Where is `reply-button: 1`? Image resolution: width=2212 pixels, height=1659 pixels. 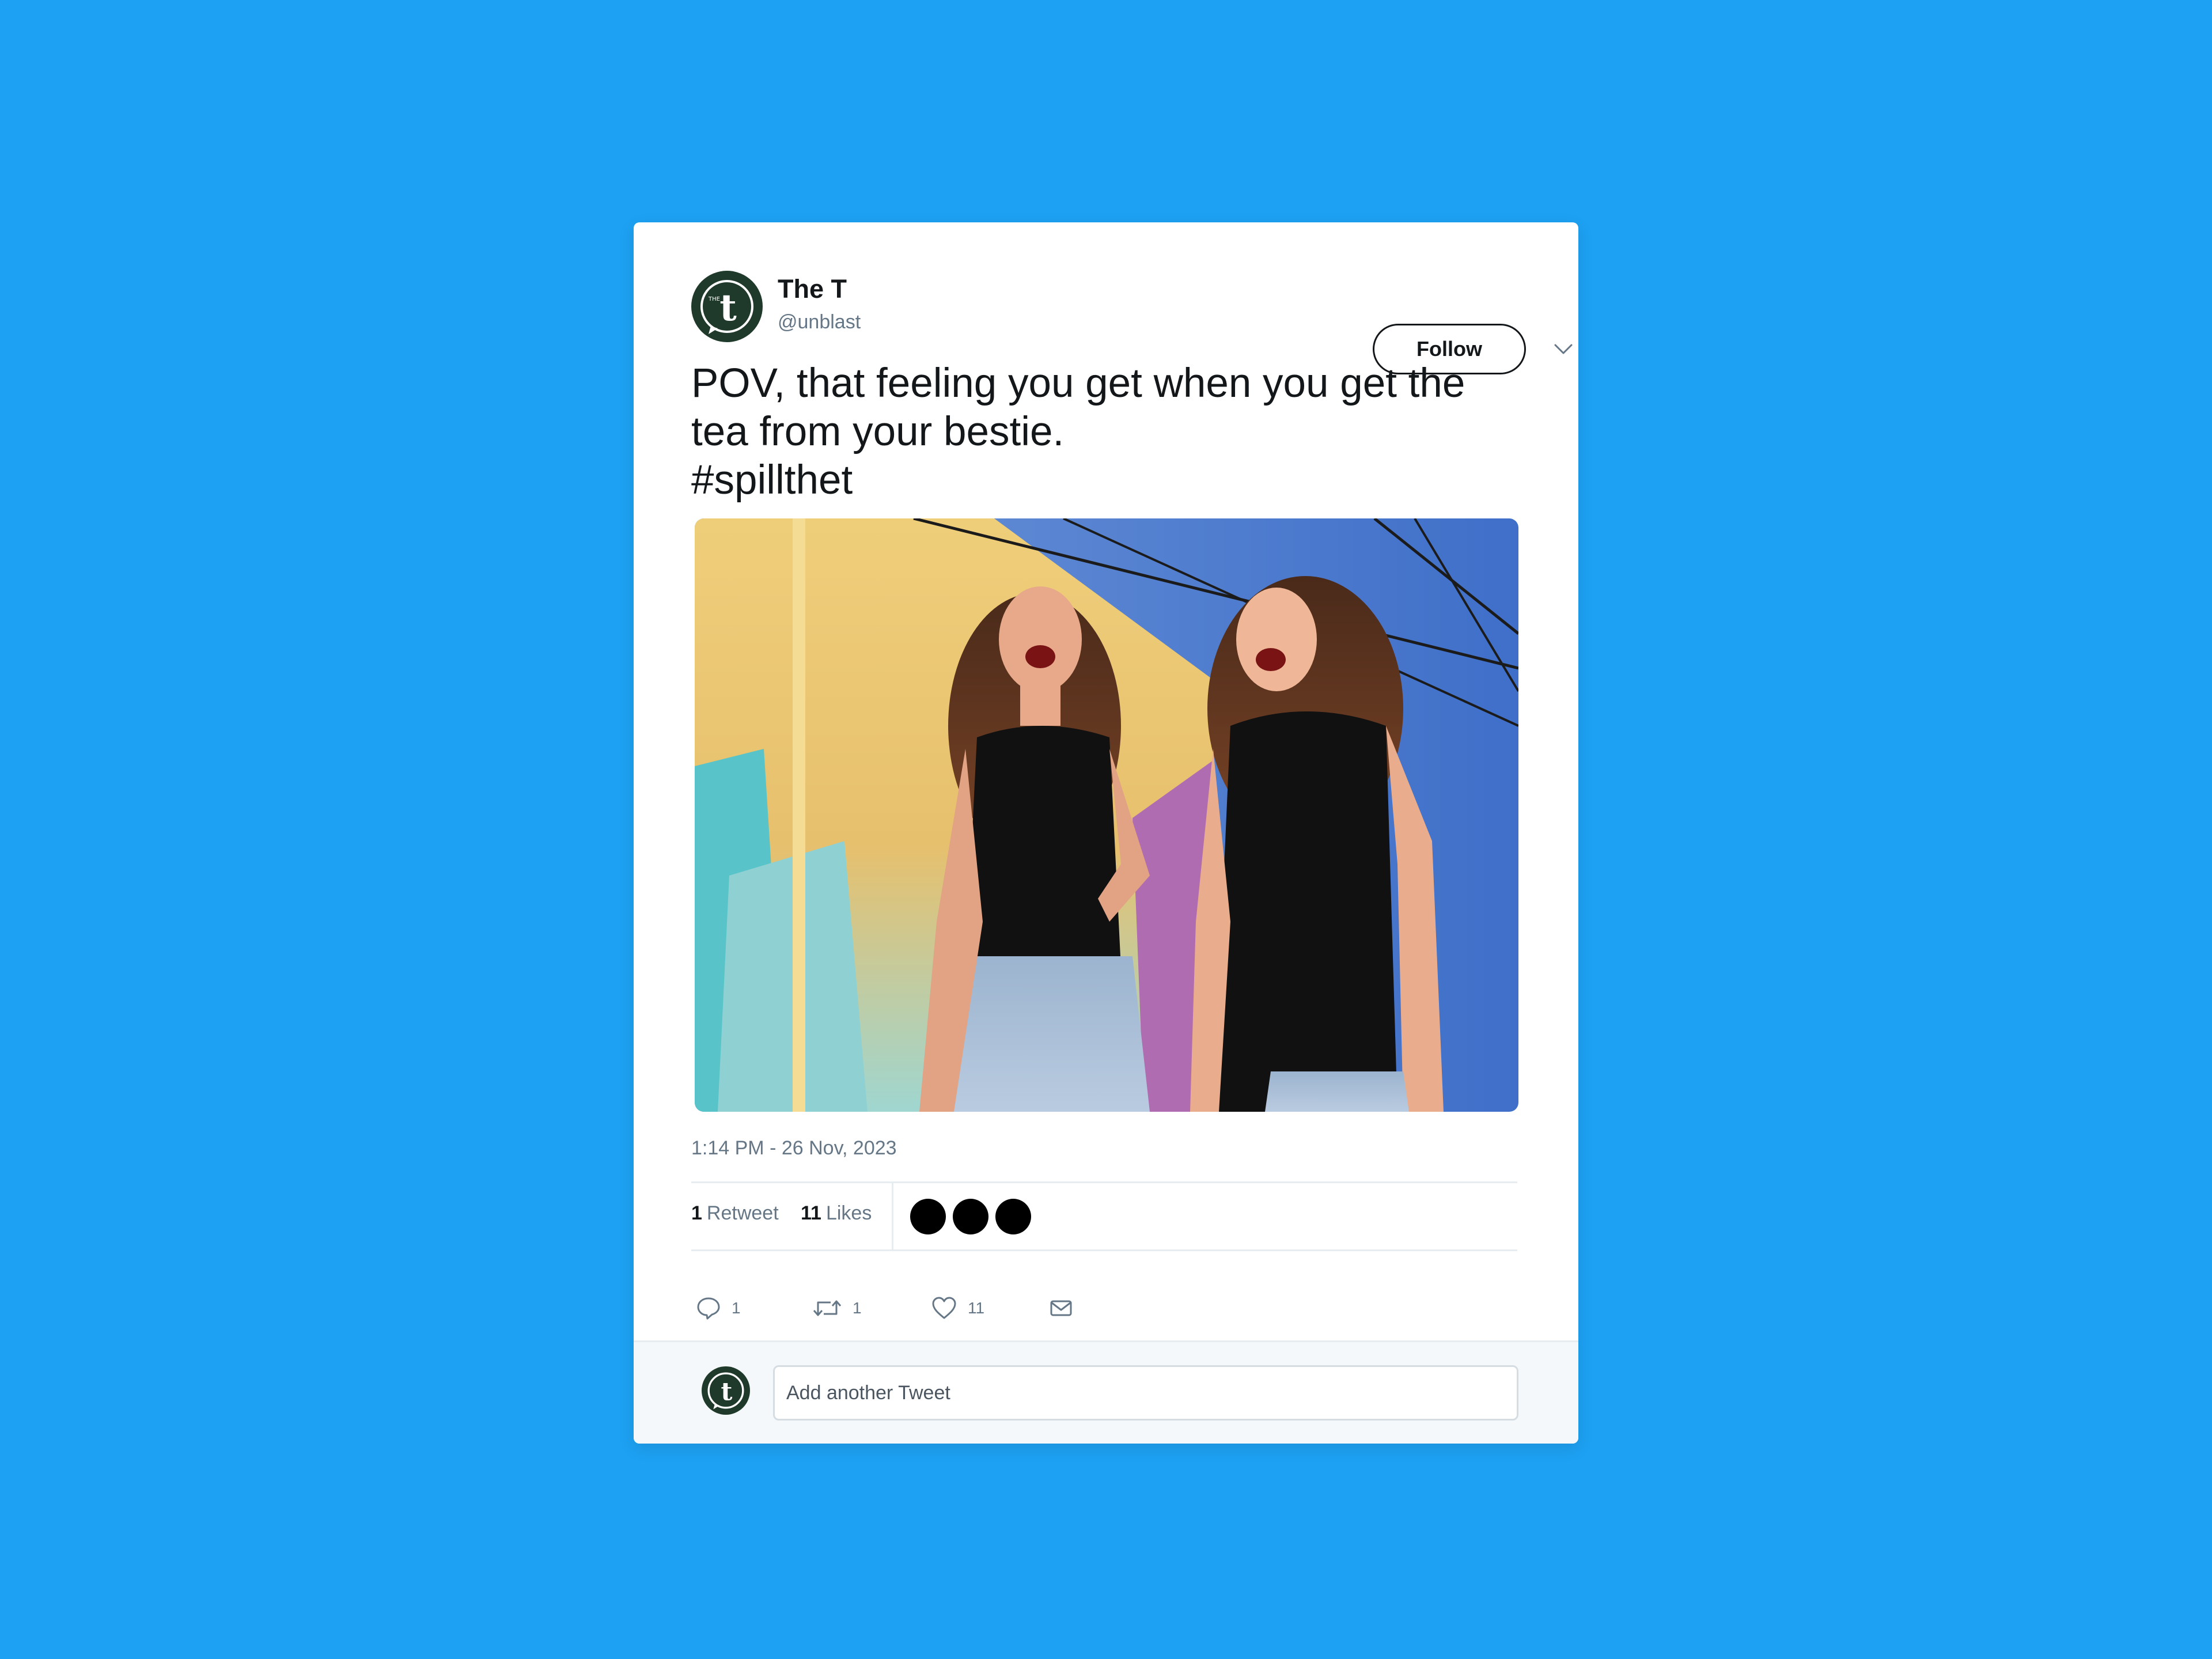
reply-button: 1 is located at coordinates (718, 1308).